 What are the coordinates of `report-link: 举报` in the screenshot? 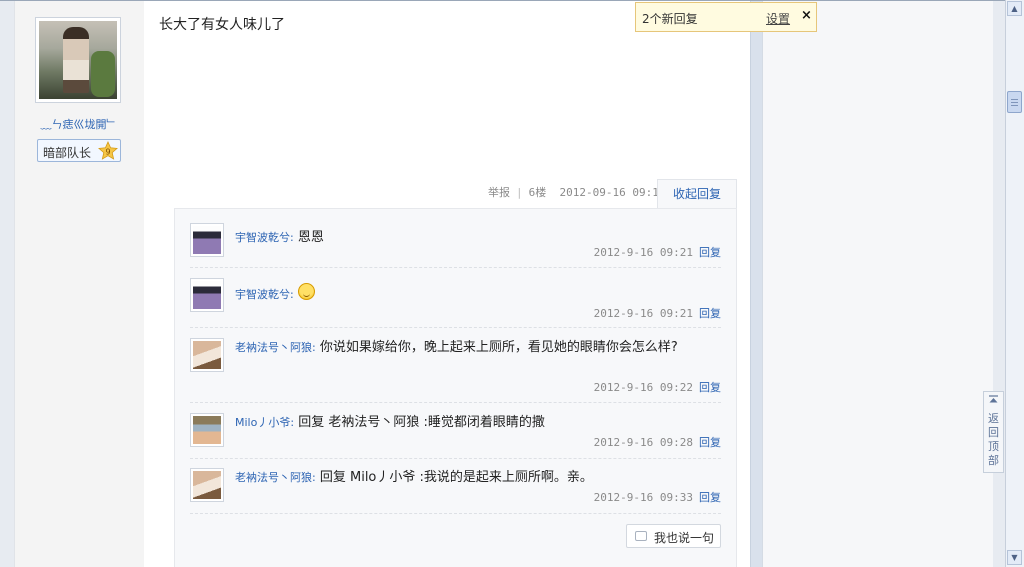 It's located at (499, 192).